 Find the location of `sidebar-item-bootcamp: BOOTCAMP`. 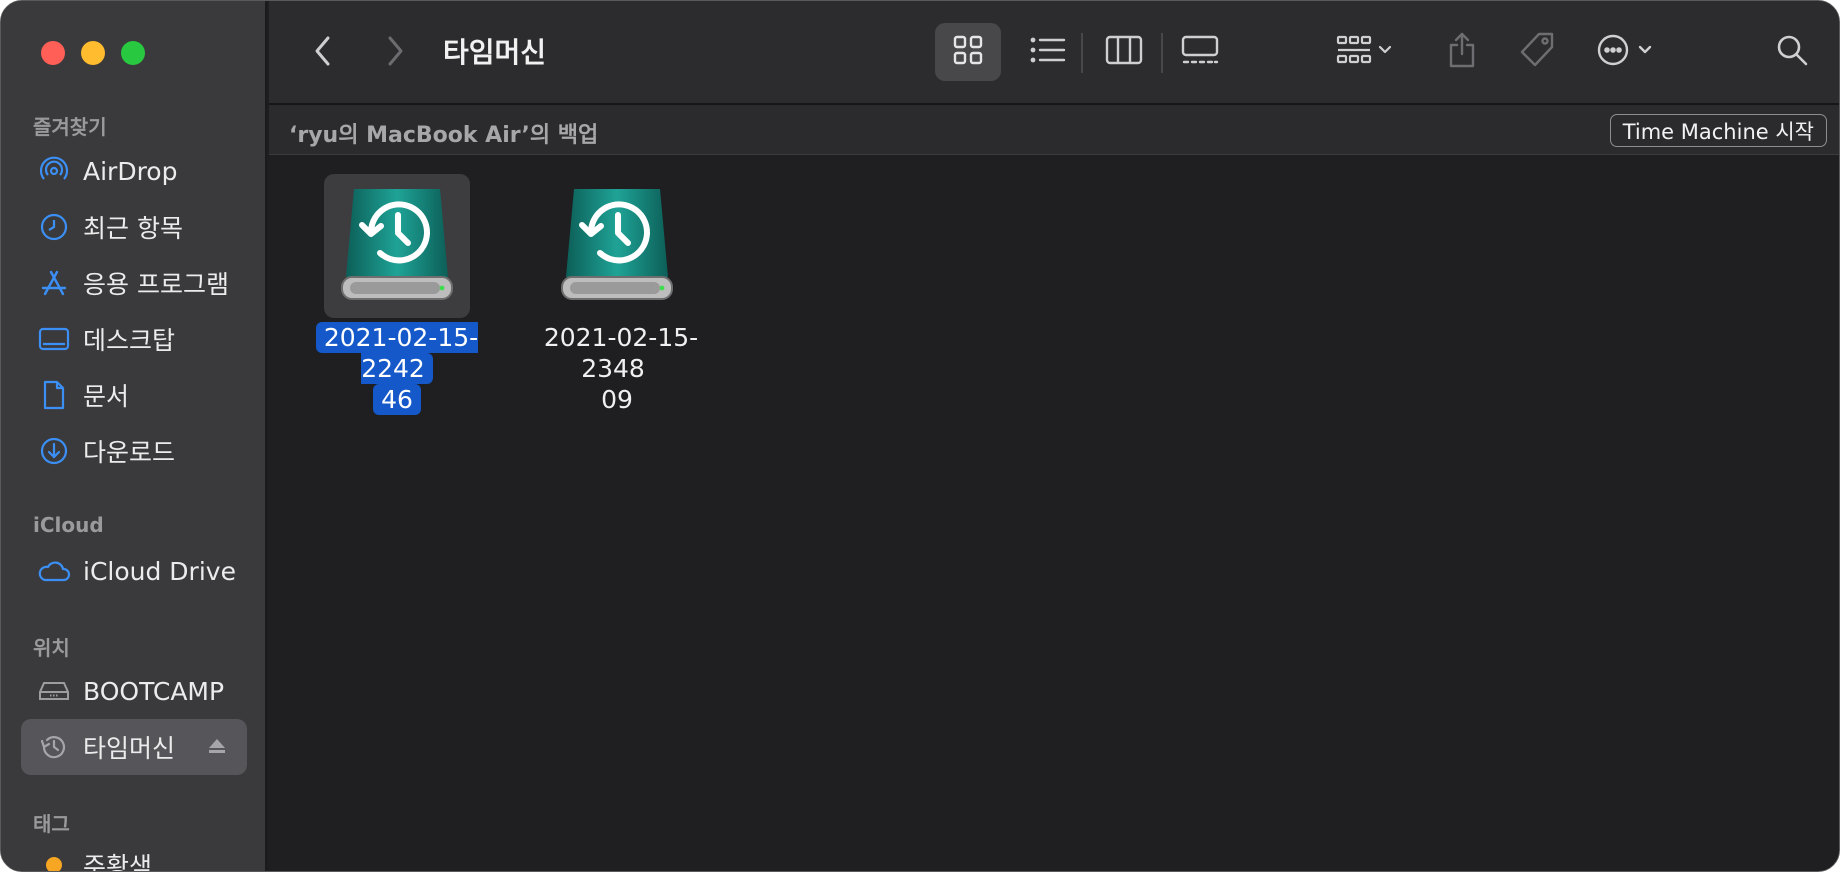

sidebar-item-bootcamp: BOOTCAMP is located at coordinates (134, 691).